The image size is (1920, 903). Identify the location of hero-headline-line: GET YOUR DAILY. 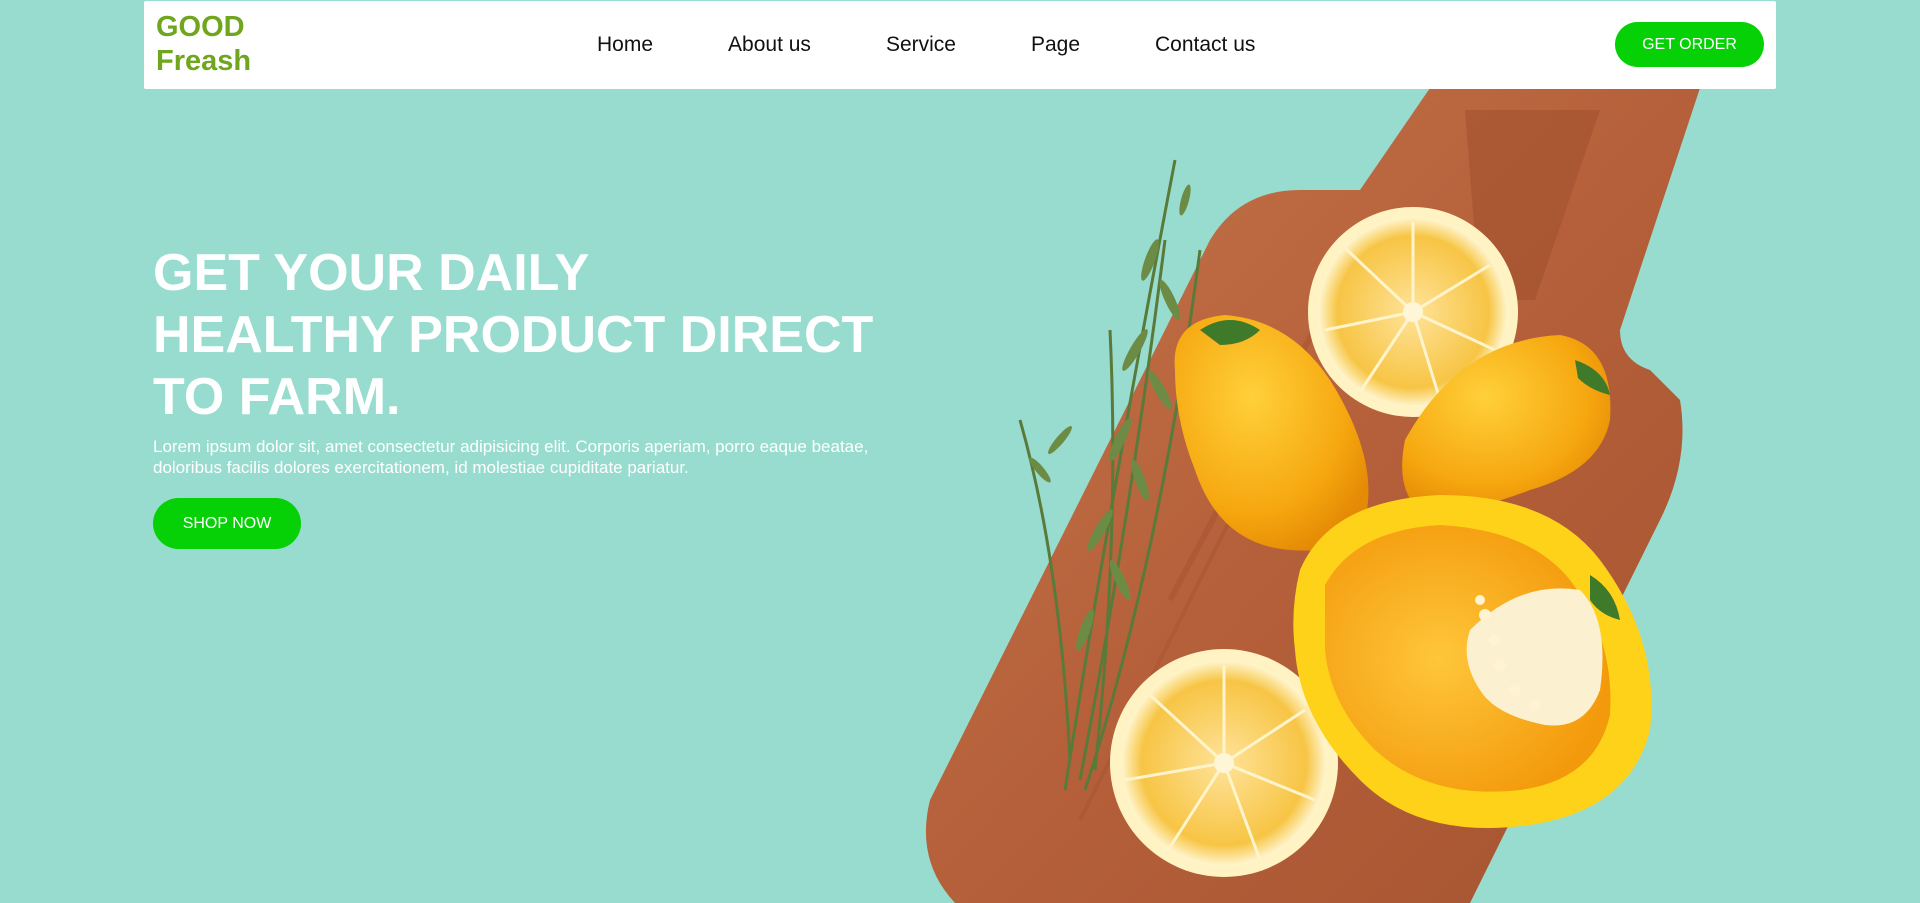
(371, 273).